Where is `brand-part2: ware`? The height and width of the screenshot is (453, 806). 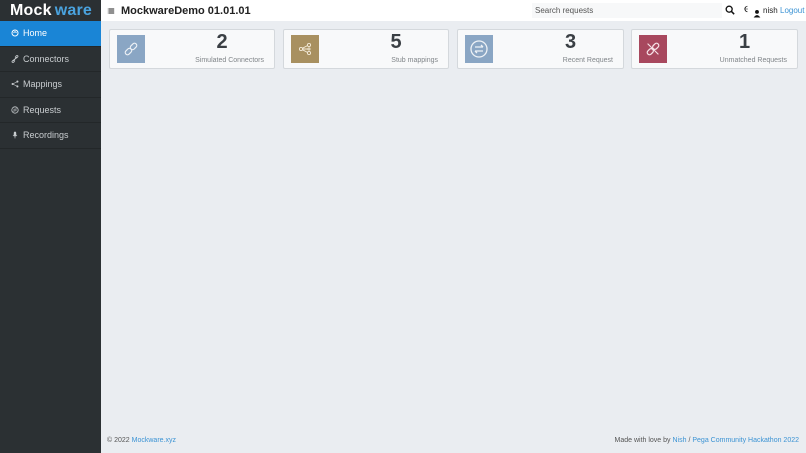 brand-part2: ware is located at coordinates (73, 10).